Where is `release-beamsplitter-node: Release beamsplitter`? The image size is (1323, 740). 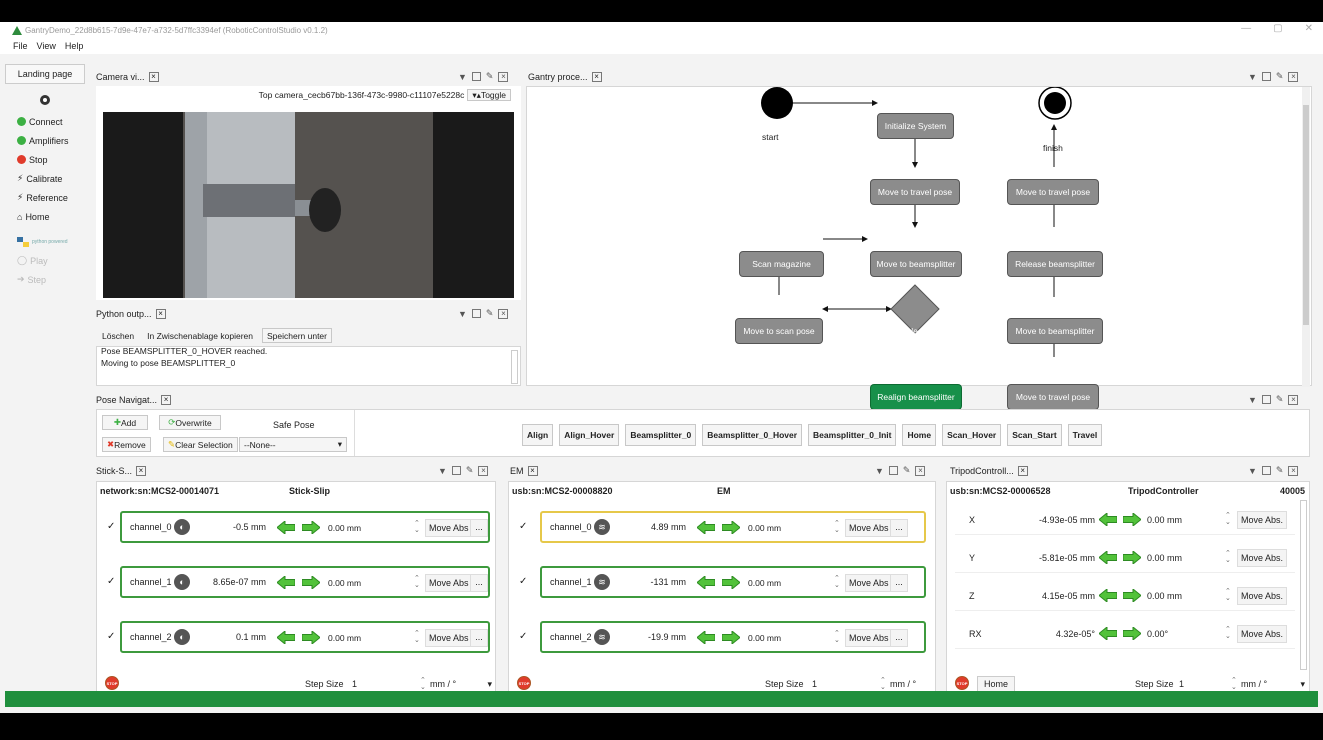
release-beamsplitter-node: Release beamsplitter is located at coordinates (1055, 264).